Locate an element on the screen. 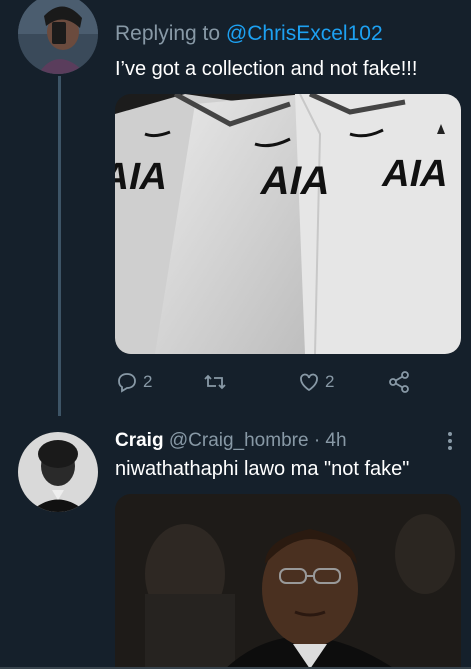  author-name: Craig is located at coordinates (139, 440).